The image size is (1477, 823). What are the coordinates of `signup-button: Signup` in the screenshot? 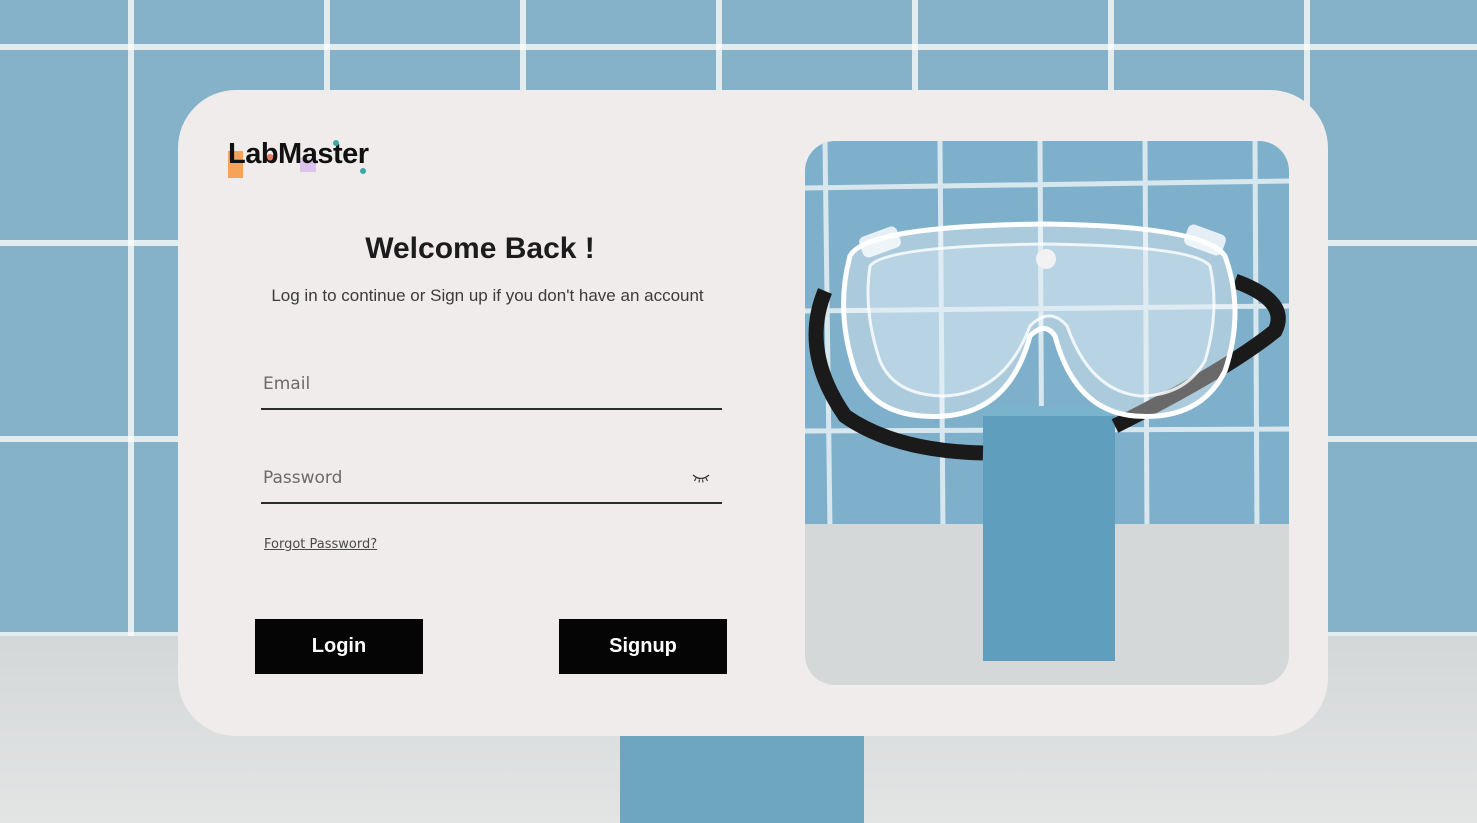 It's located at (643, 646).